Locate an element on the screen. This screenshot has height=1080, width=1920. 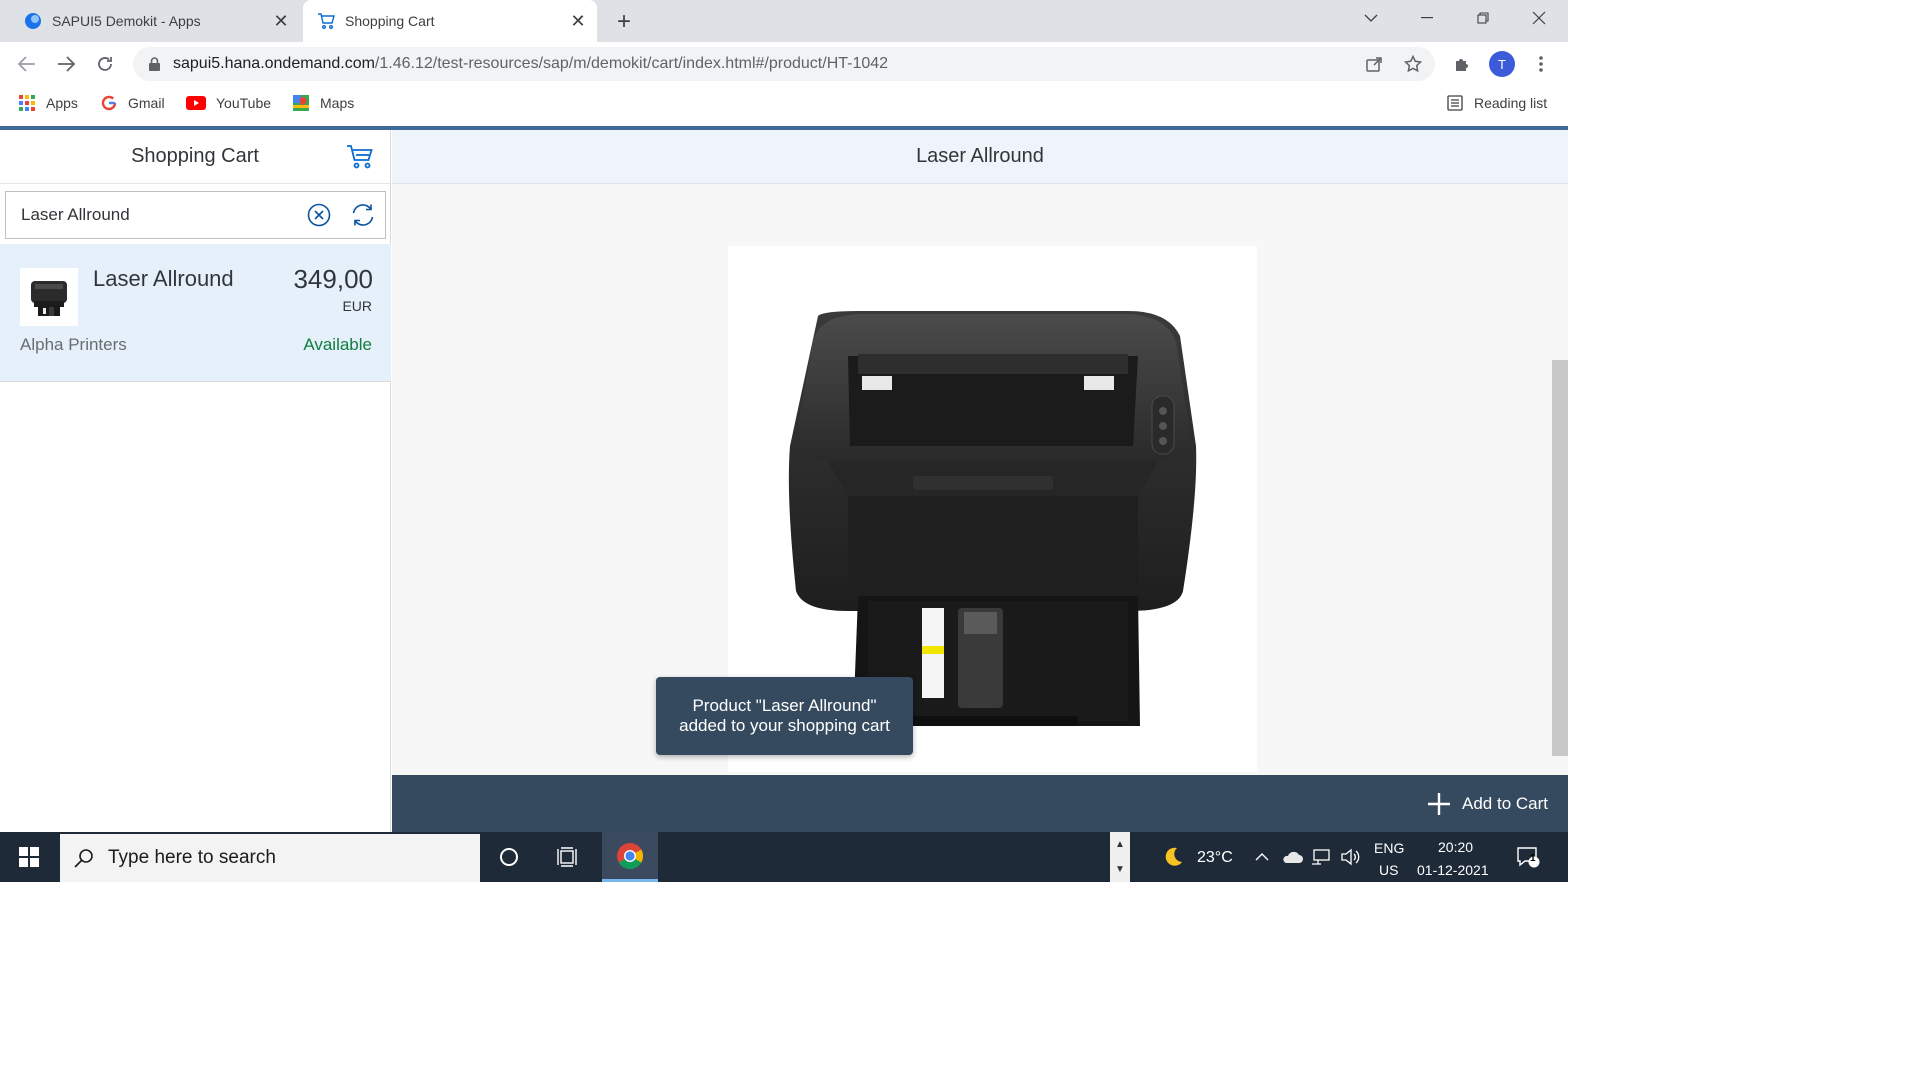
plus-icon is located at coordinates (1439, 804).